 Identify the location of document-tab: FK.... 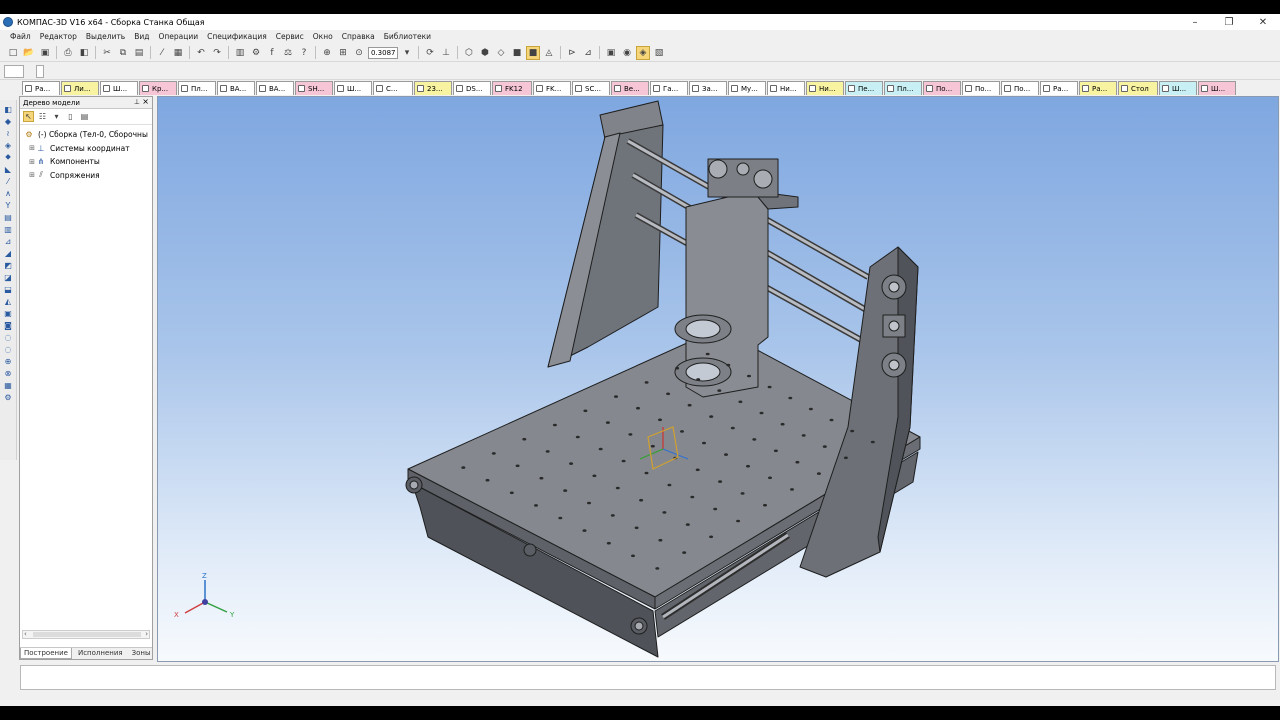
(552, 88).